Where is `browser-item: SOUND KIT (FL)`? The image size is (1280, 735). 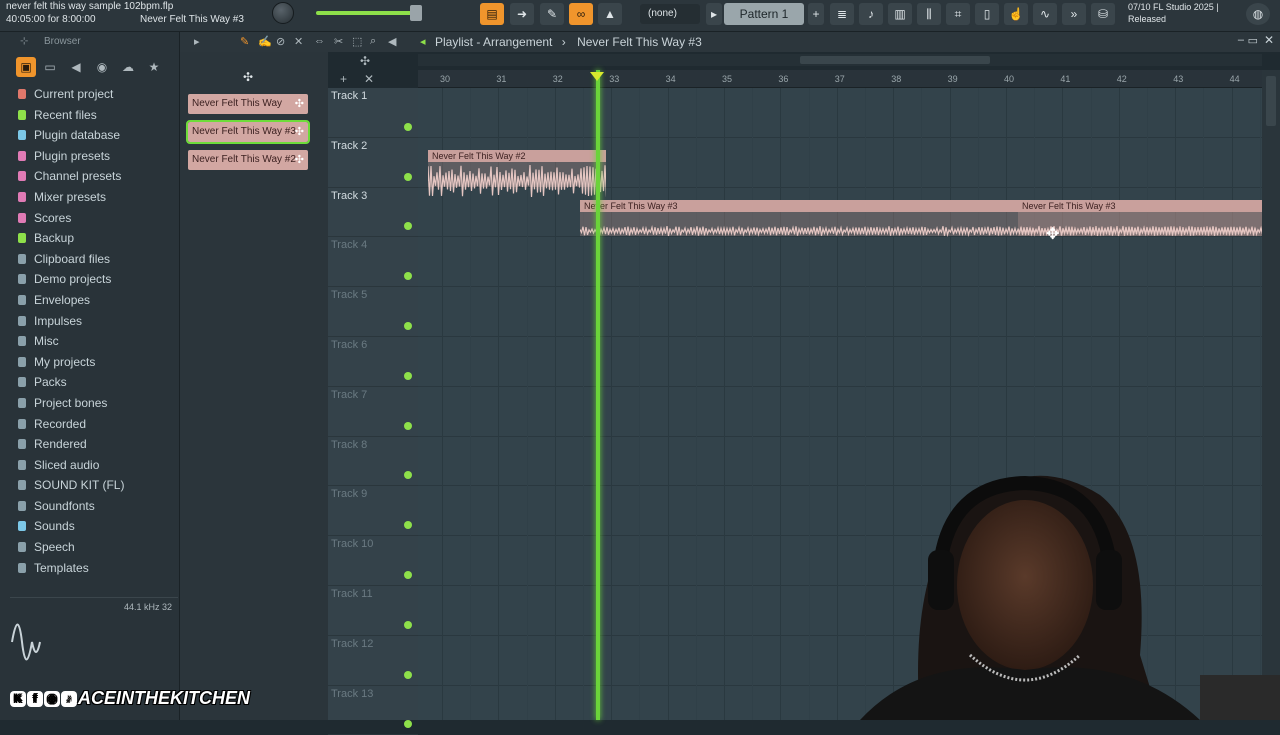
browser-item: SOUND KIT (FL) is located at coordinates (90, 485).